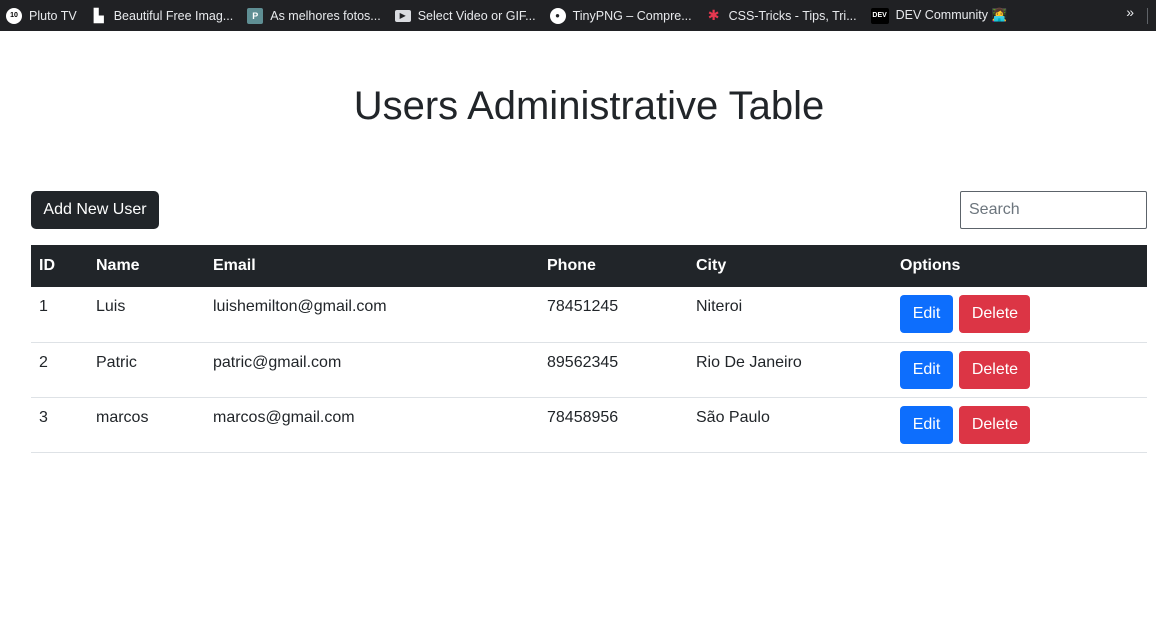 This screenshot has width=1156, height=625. Describe the element at coordinates (583, 362) in the screenshot. I see `cell-phone: 89562345` at that location.